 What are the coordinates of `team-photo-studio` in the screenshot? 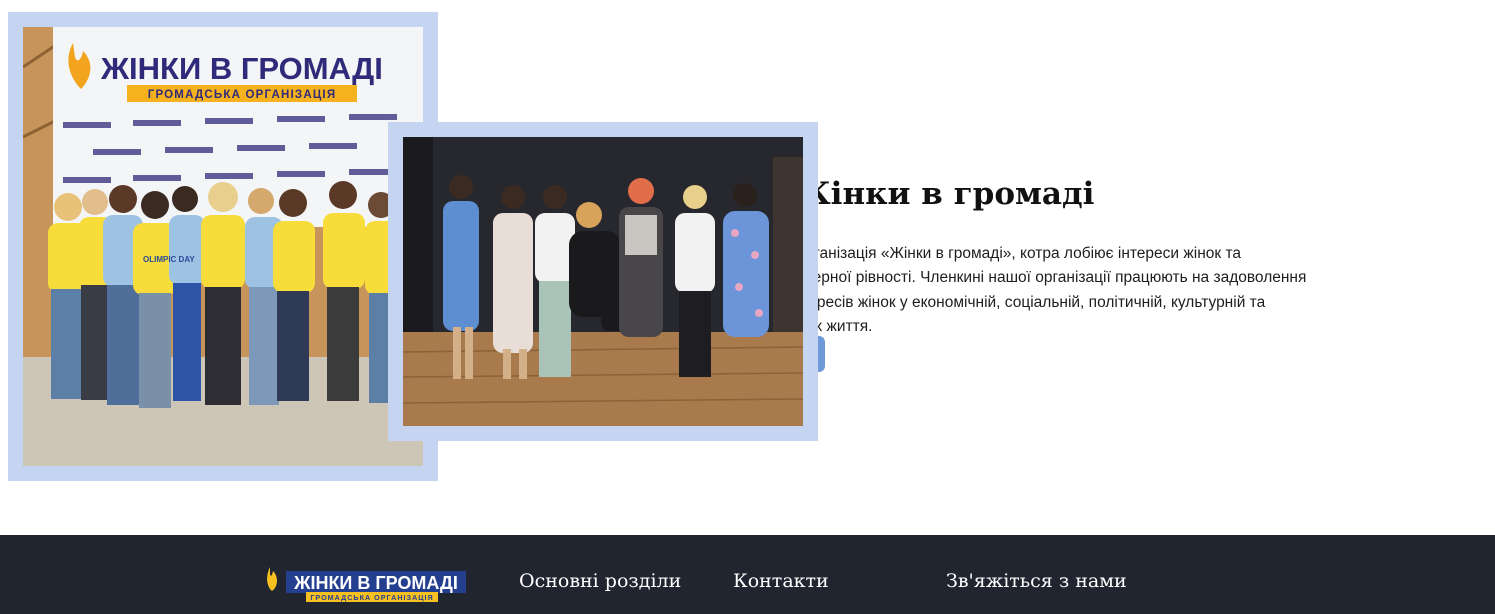 It's located at (603, 281).